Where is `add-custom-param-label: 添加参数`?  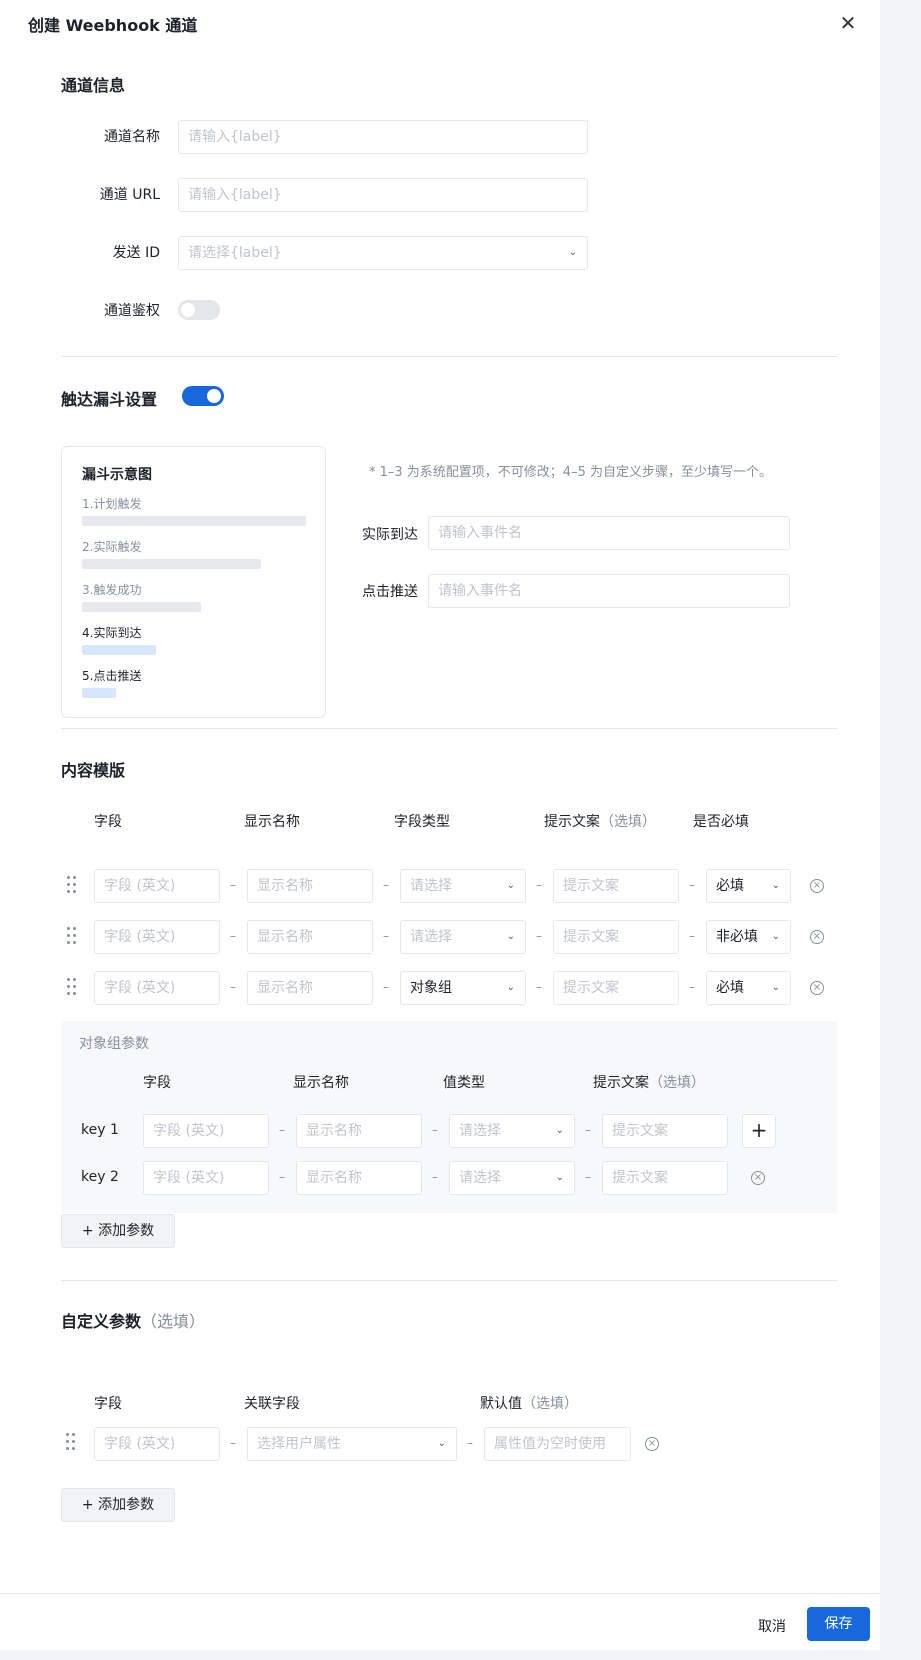 add-custom-param-label: 添加参数 is located at coordinates (126, 1505).